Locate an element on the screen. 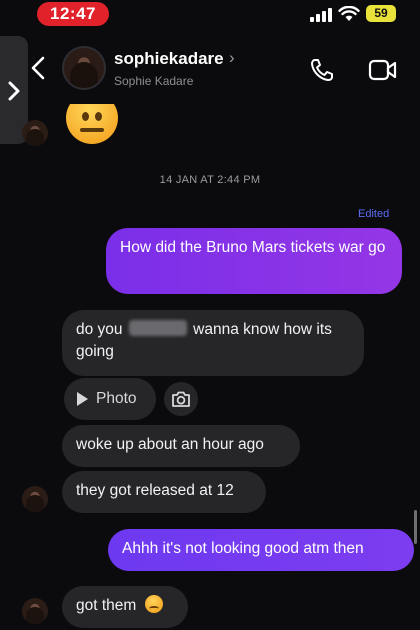  back-icon is located at coordinates (38, 68).